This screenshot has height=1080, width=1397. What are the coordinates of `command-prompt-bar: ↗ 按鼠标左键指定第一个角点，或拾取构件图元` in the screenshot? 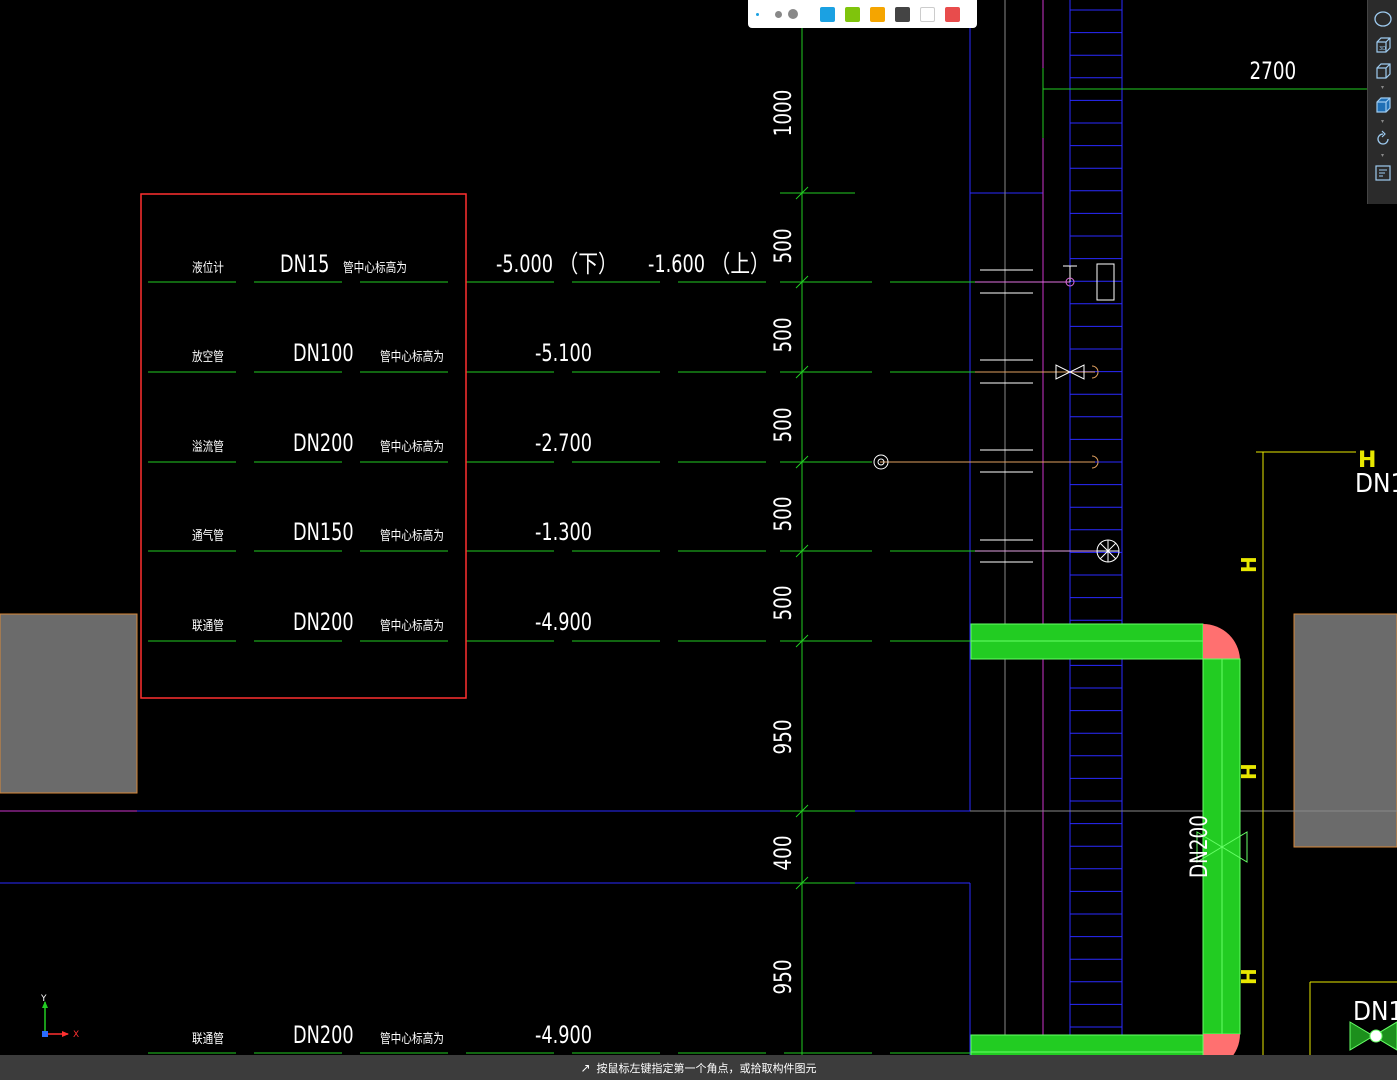 It's located at (698, 1067).